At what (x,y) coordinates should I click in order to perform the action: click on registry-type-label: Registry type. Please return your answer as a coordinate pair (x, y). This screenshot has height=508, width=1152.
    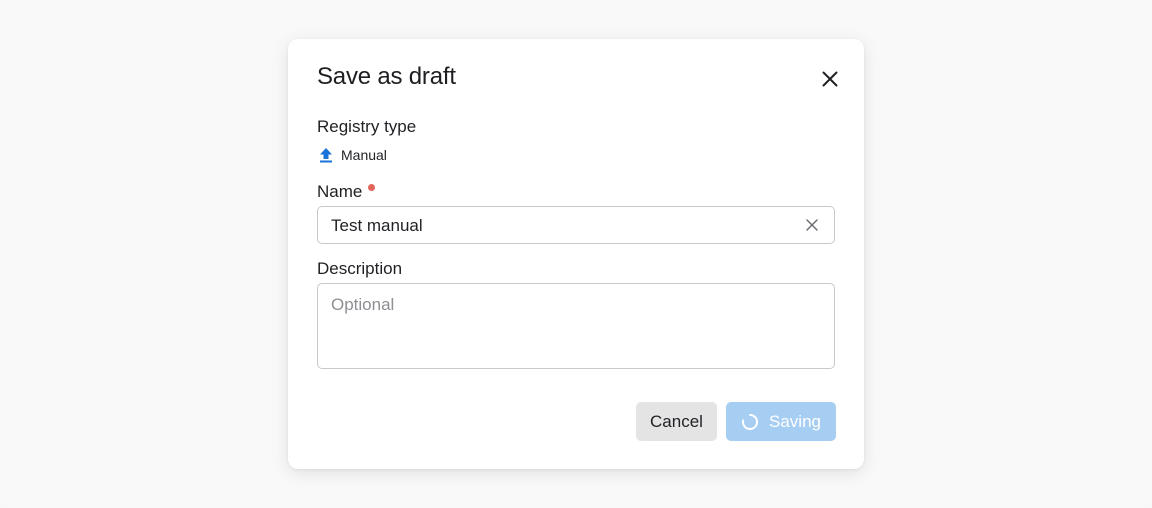
    Looking at the image, I should click on (367, 126).